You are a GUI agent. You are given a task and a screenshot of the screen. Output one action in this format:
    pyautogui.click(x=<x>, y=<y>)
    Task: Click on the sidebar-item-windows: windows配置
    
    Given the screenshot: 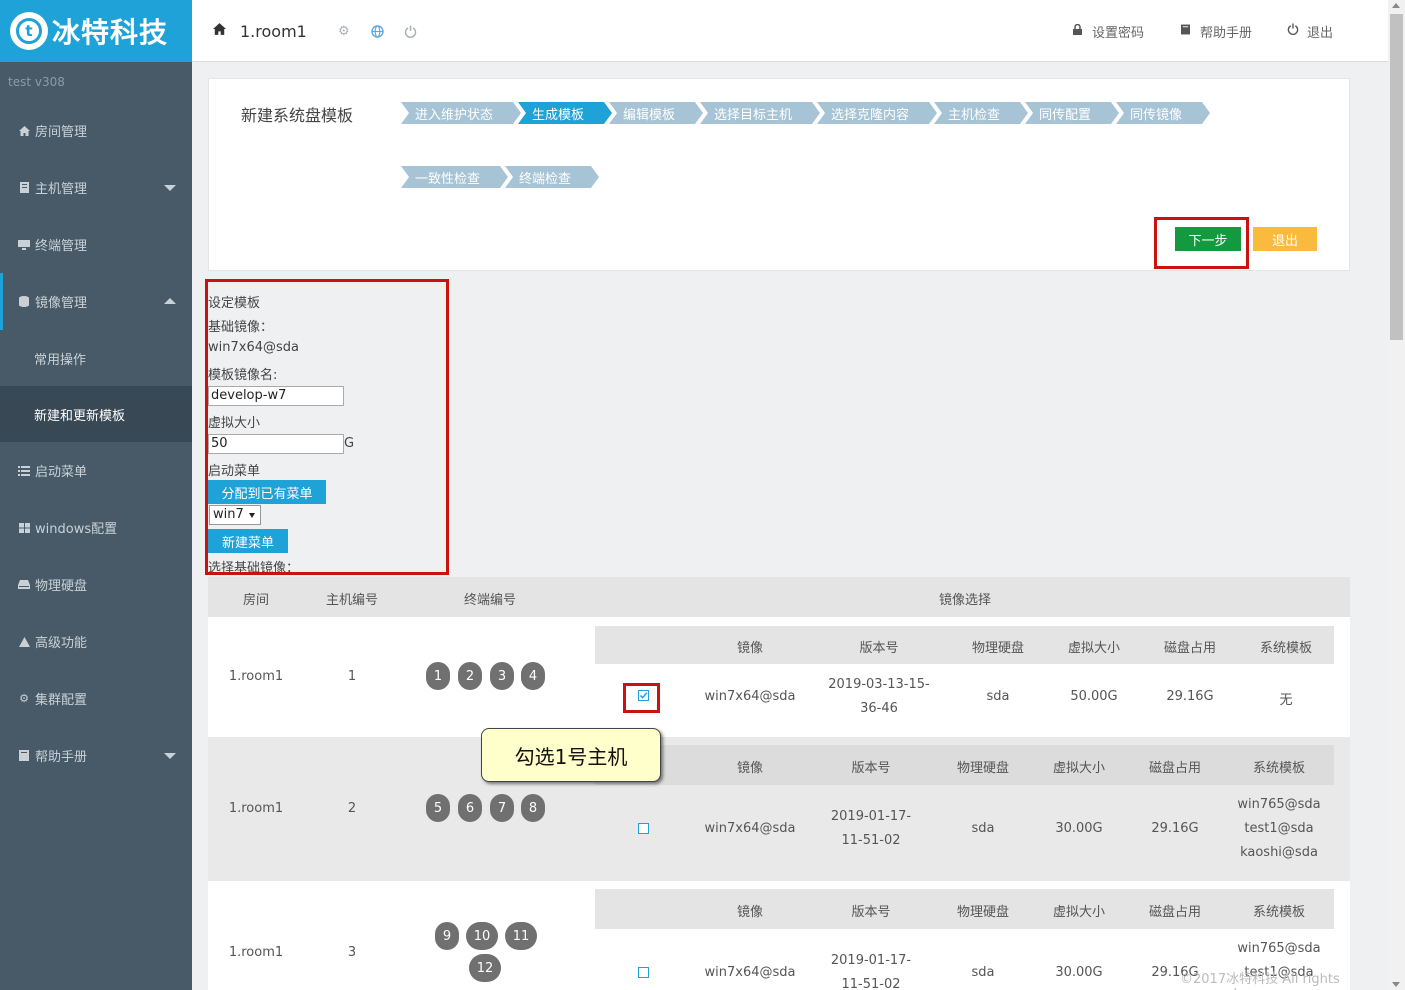 What is the action you would take?
    pyautogui.click(x=96, y=527)
    